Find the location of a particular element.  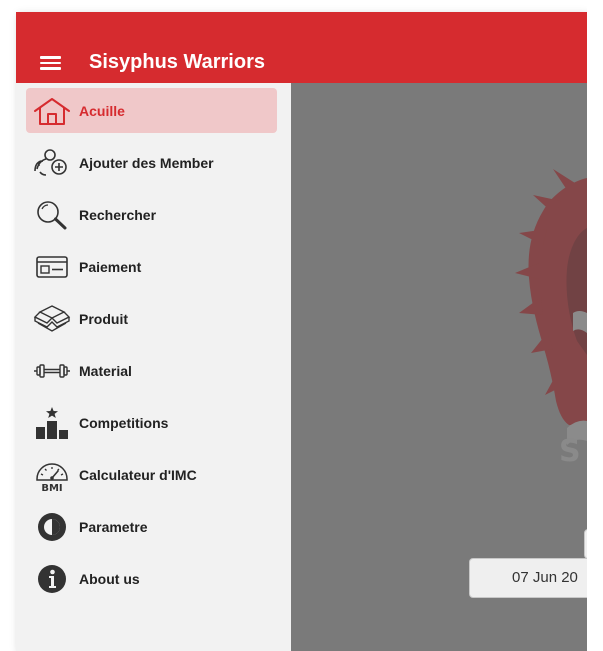

hamburger-menu-icon is located at coordinates (50, 63).